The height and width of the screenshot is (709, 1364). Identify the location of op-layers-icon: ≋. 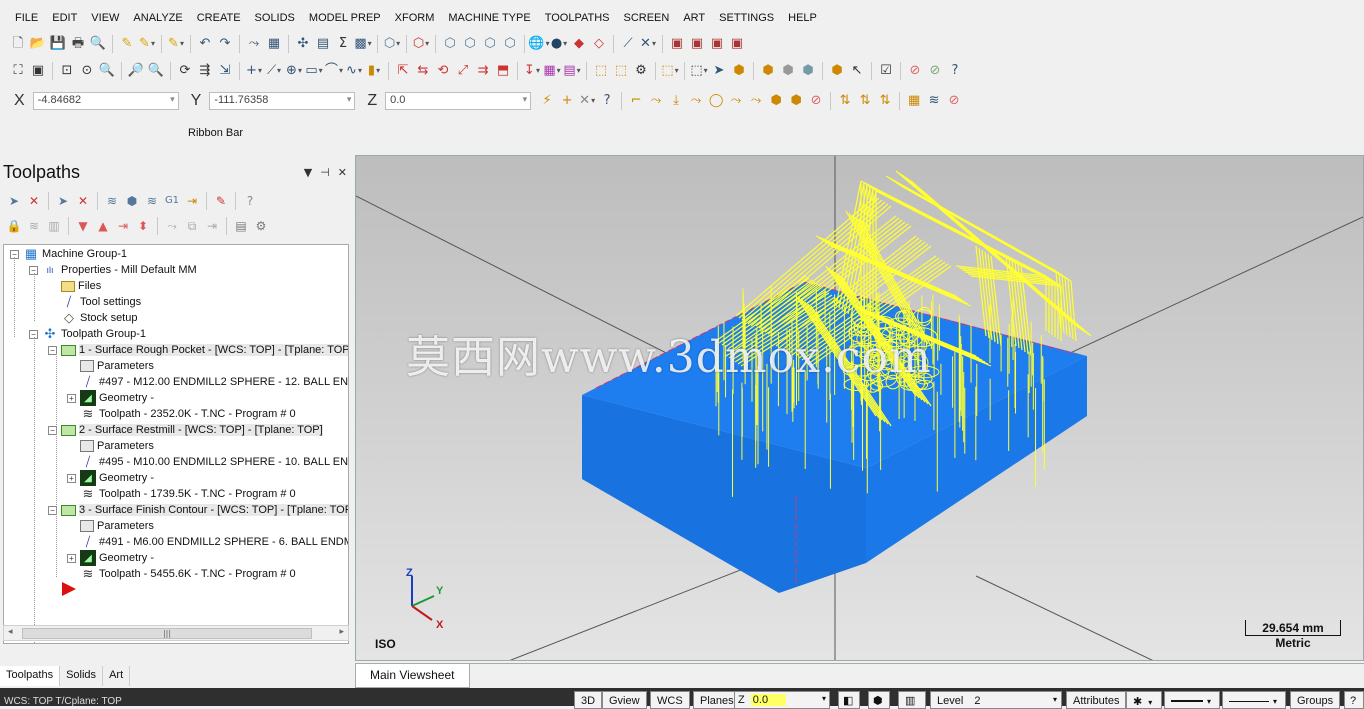
(934, 101).